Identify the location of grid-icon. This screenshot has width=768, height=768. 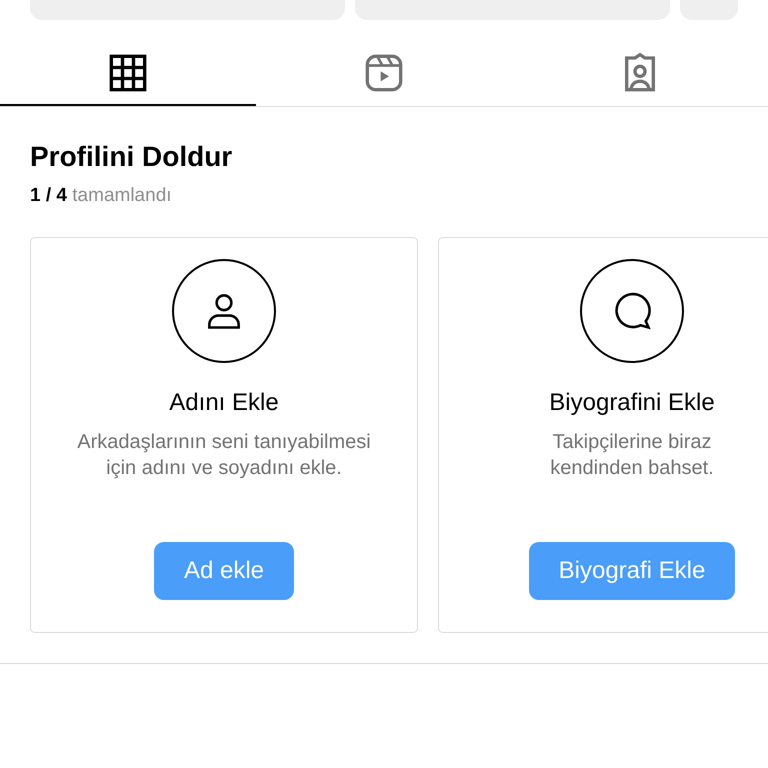
(128, 73).